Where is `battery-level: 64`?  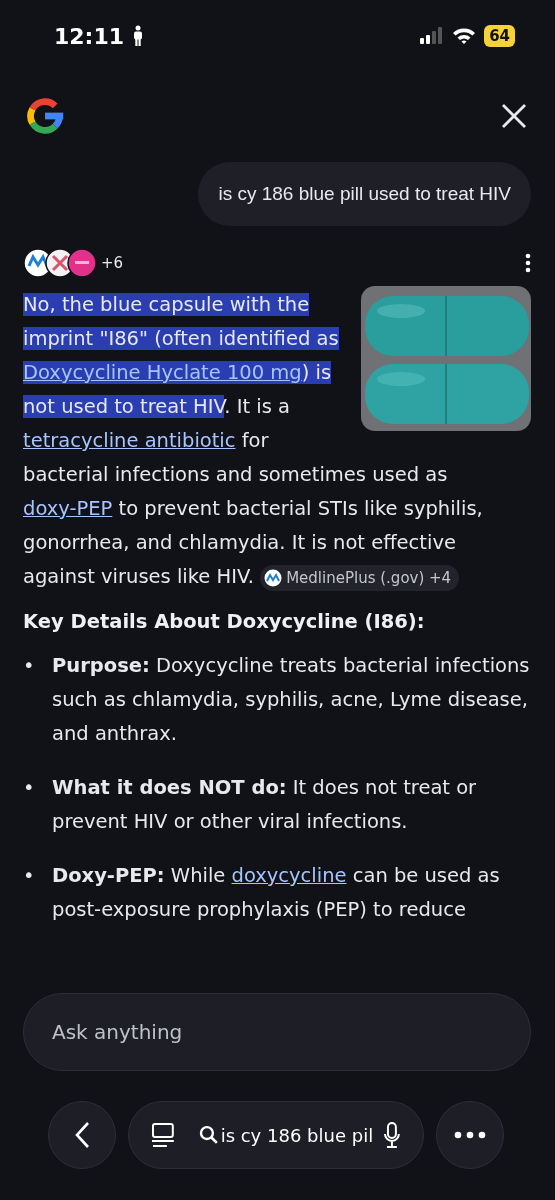 battery-level: 64 is located at coordinates (499, 36).